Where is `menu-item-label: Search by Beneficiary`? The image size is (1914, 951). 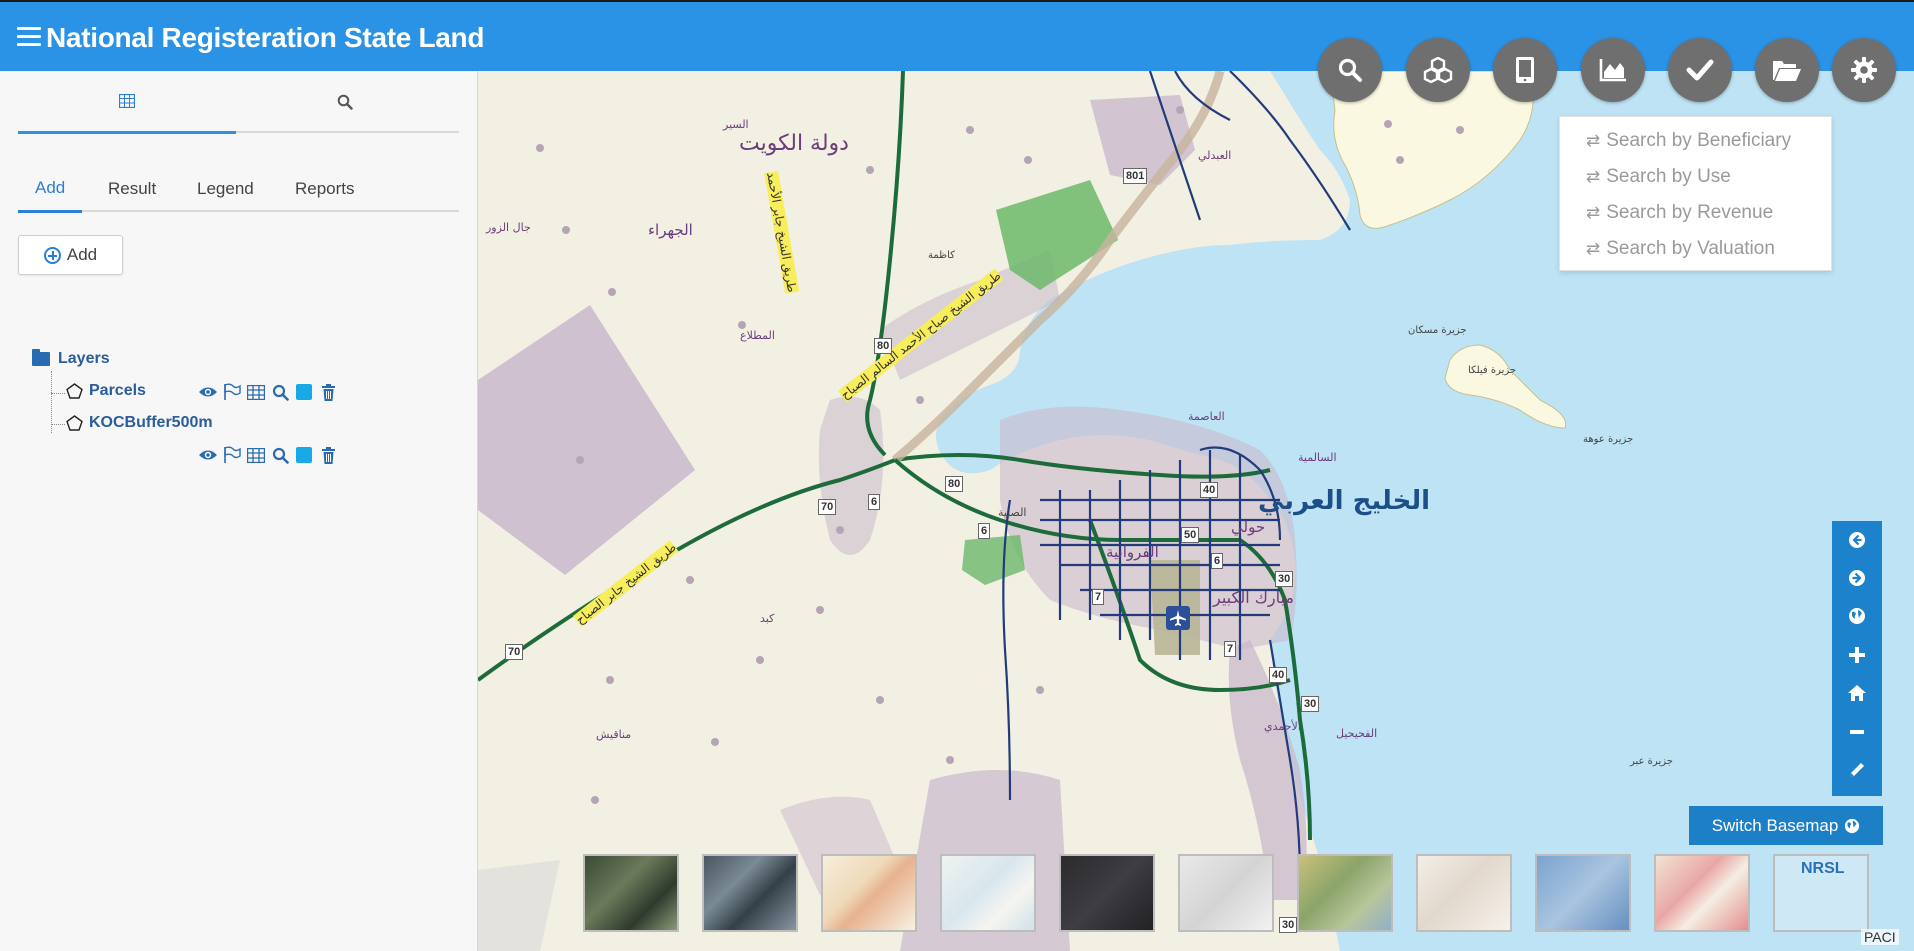
menu-item-label: Search by Beneficiary is located at coordinates (1699, 140).